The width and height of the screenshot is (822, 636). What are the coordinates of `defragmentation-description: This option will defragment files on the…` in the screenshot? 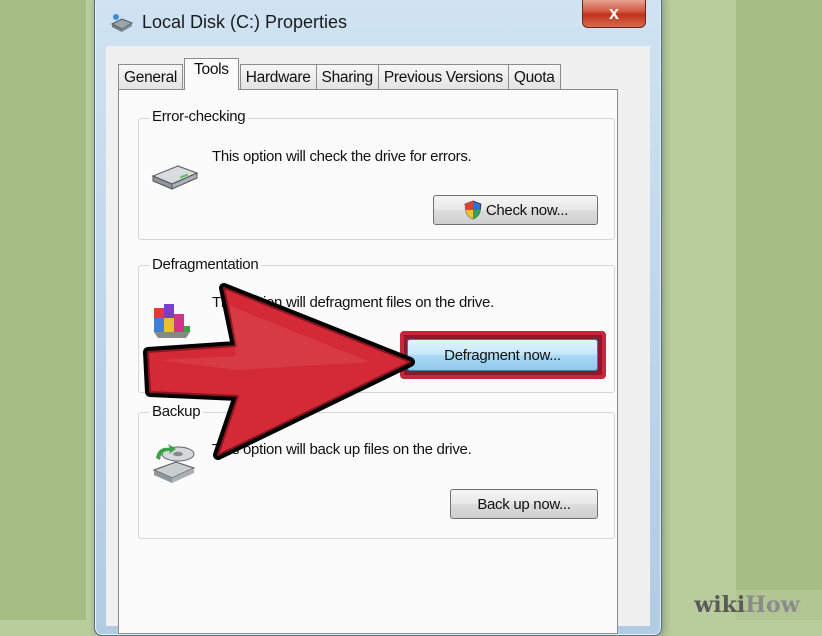 It's located at (353, 302).